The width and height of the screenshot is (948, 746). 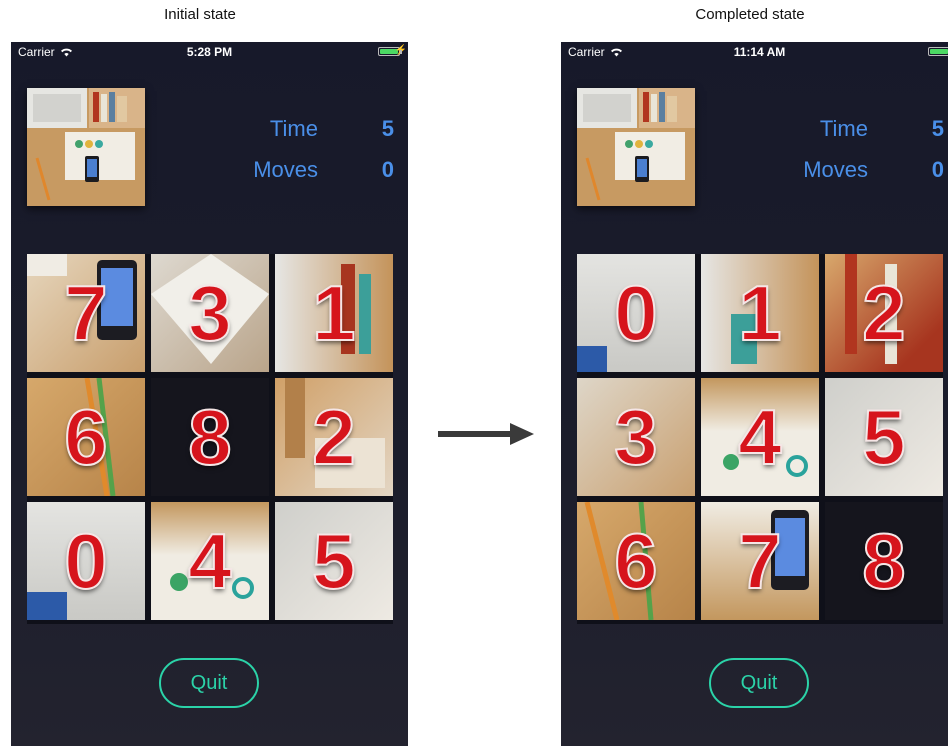 I want to click on initial-state-caption: Initial state, so click(x=200, y=14).